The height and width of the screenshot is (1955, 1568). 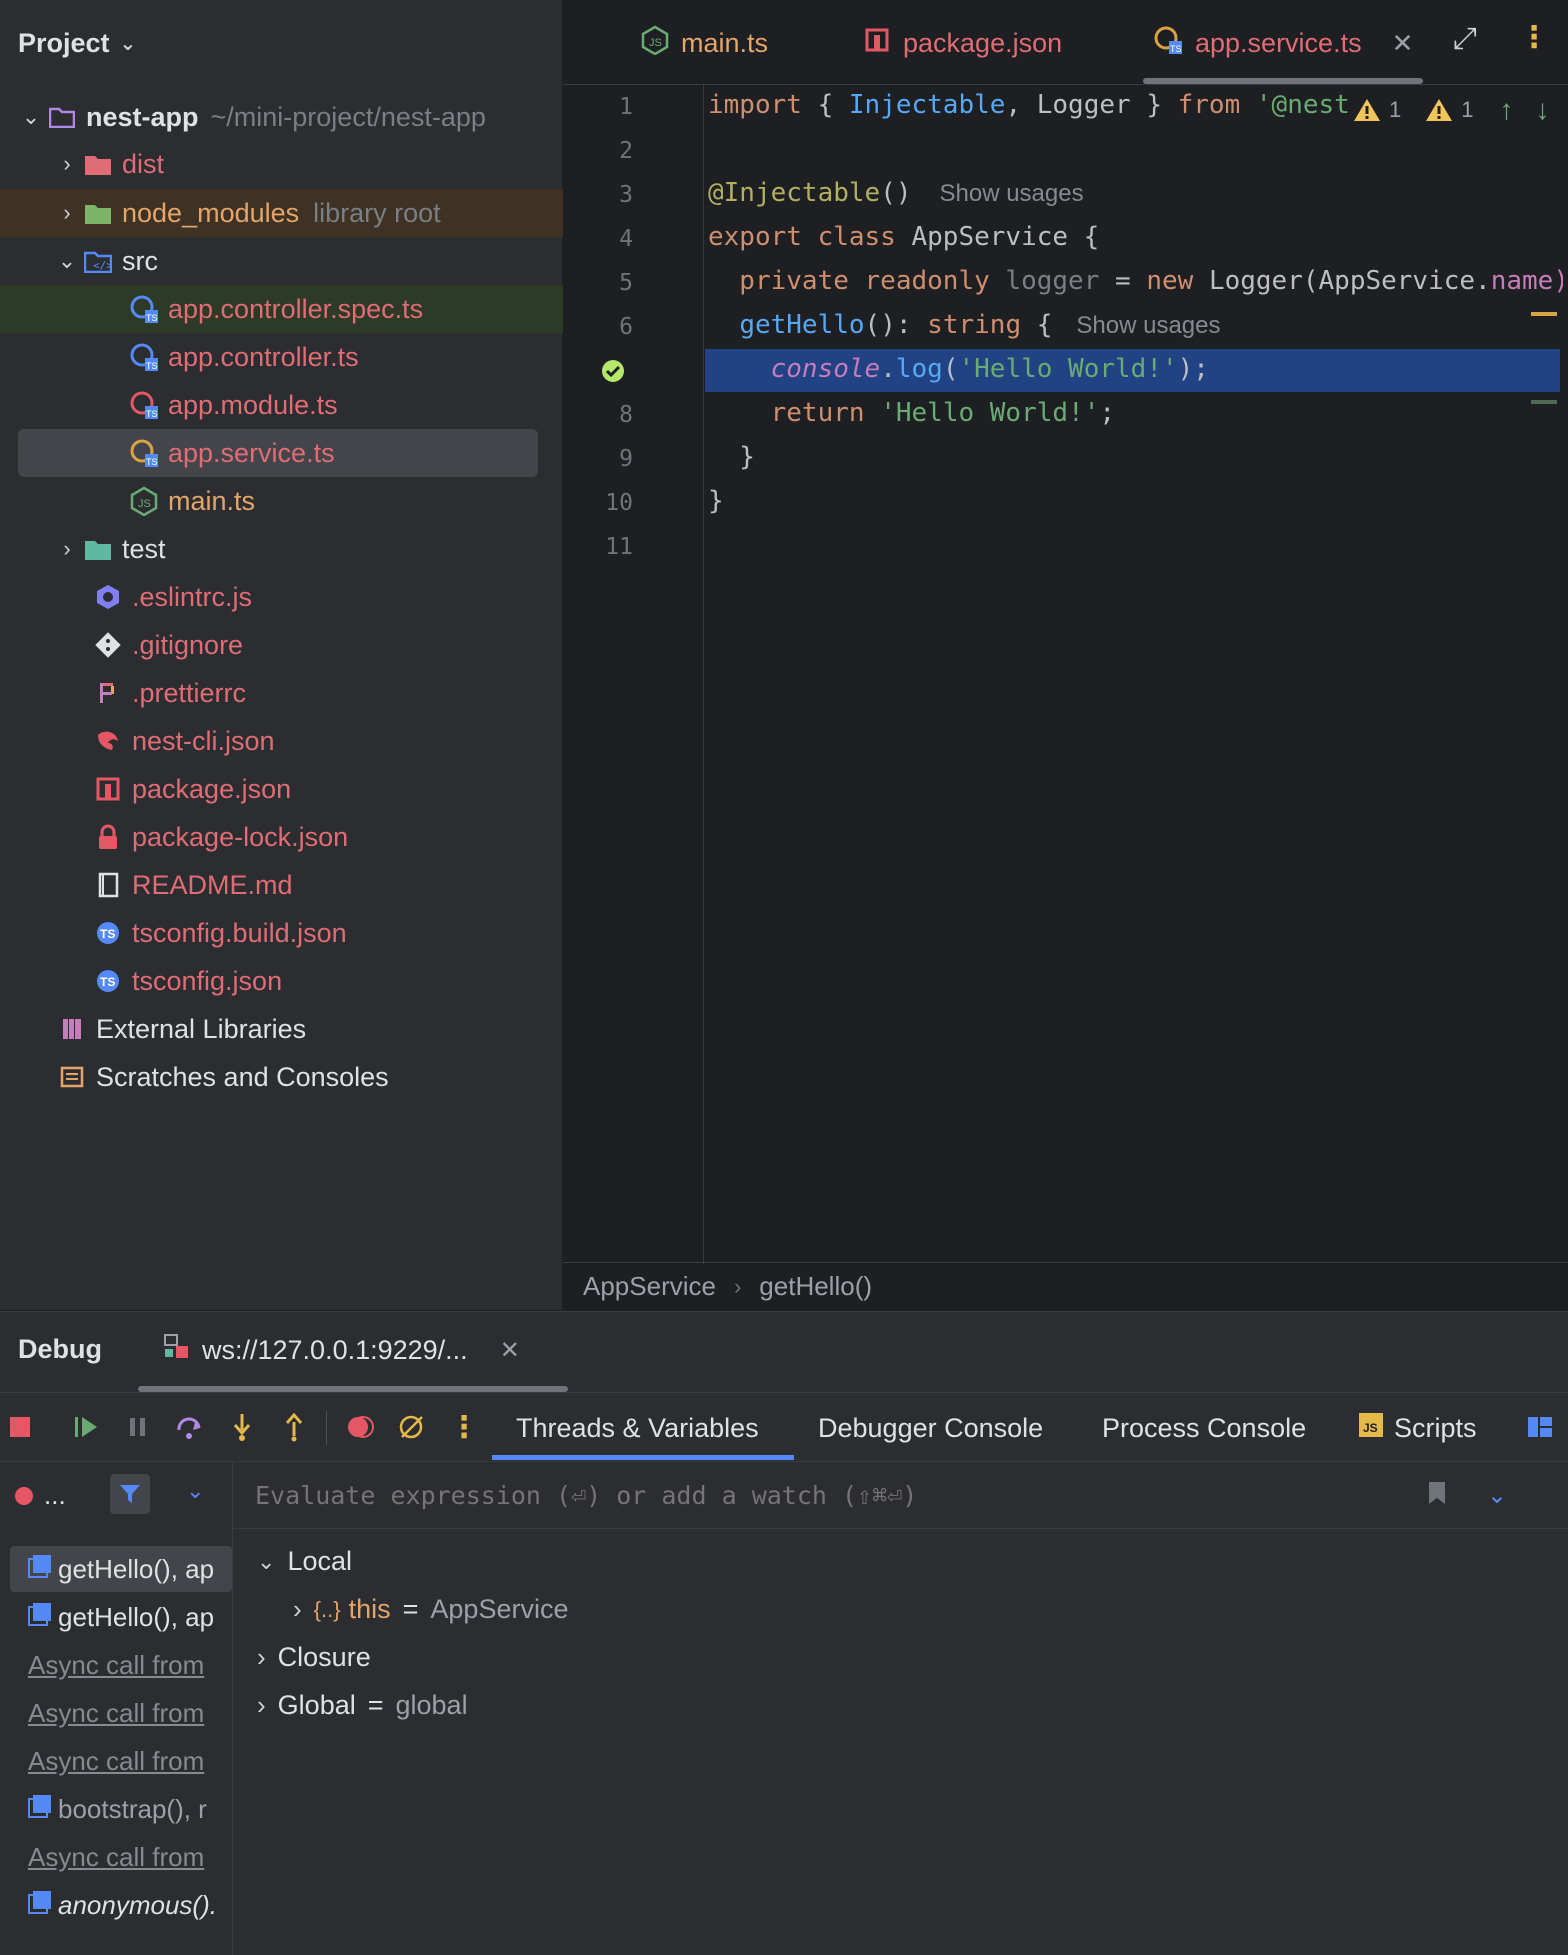 I want to click on change-marker, so click(x=1544, y=402).